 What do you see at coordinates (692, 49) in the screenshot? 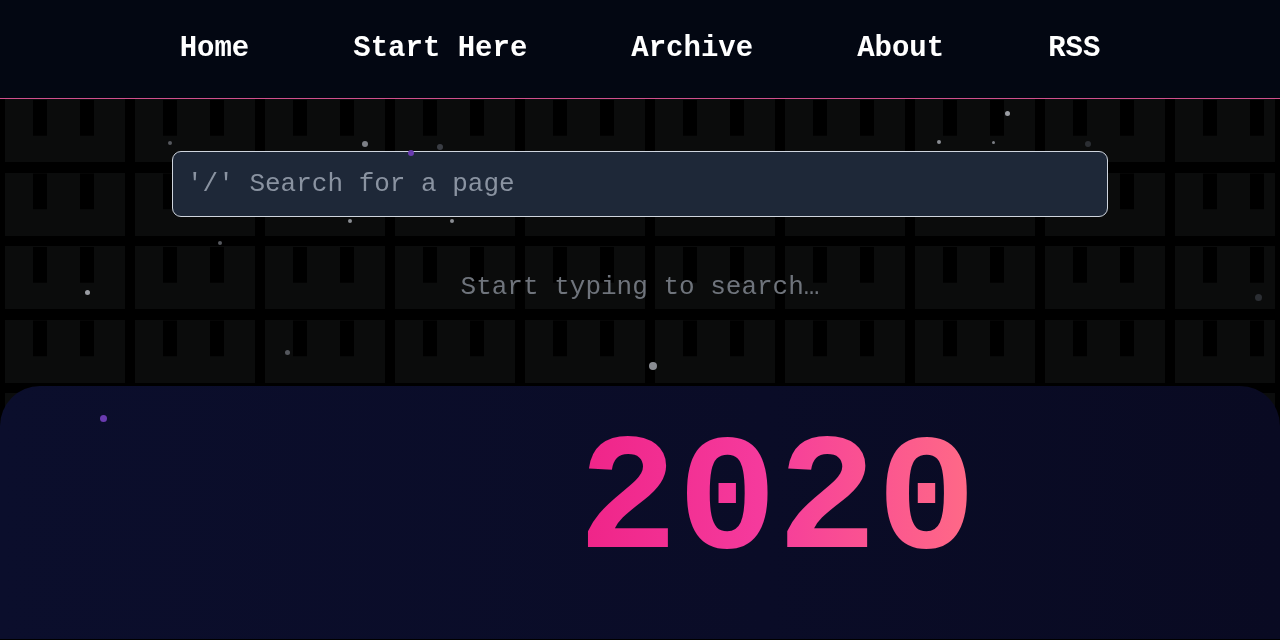
I see `nav-link: Archive` at bounding box center [692, 49].